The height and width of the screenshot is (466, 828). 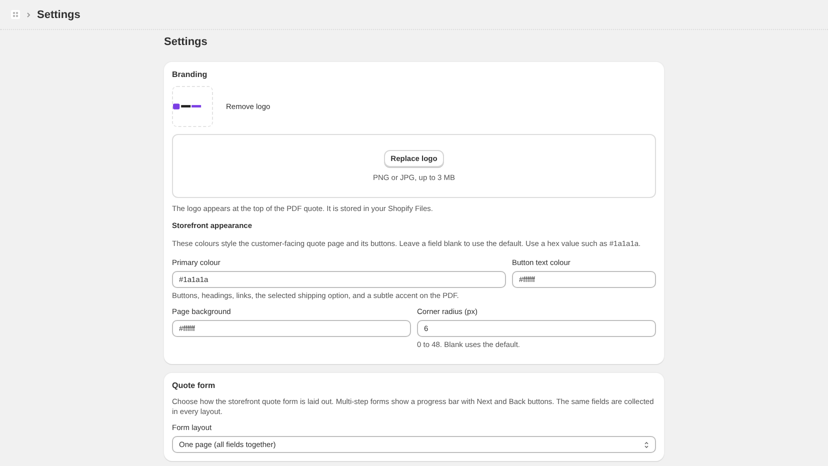 I want to click on chevron-icon, so click(x=28, y=15).